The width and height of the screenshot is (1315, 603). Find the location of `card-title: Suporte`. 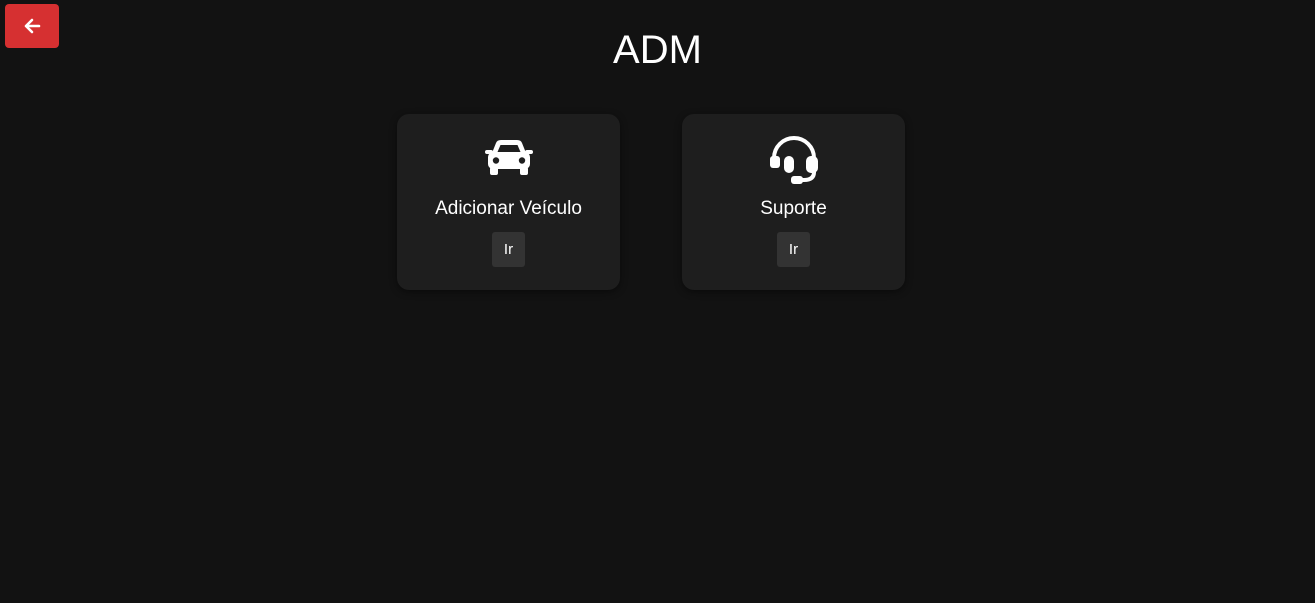

card-title: Suporte is located at coordinates (793, 208).